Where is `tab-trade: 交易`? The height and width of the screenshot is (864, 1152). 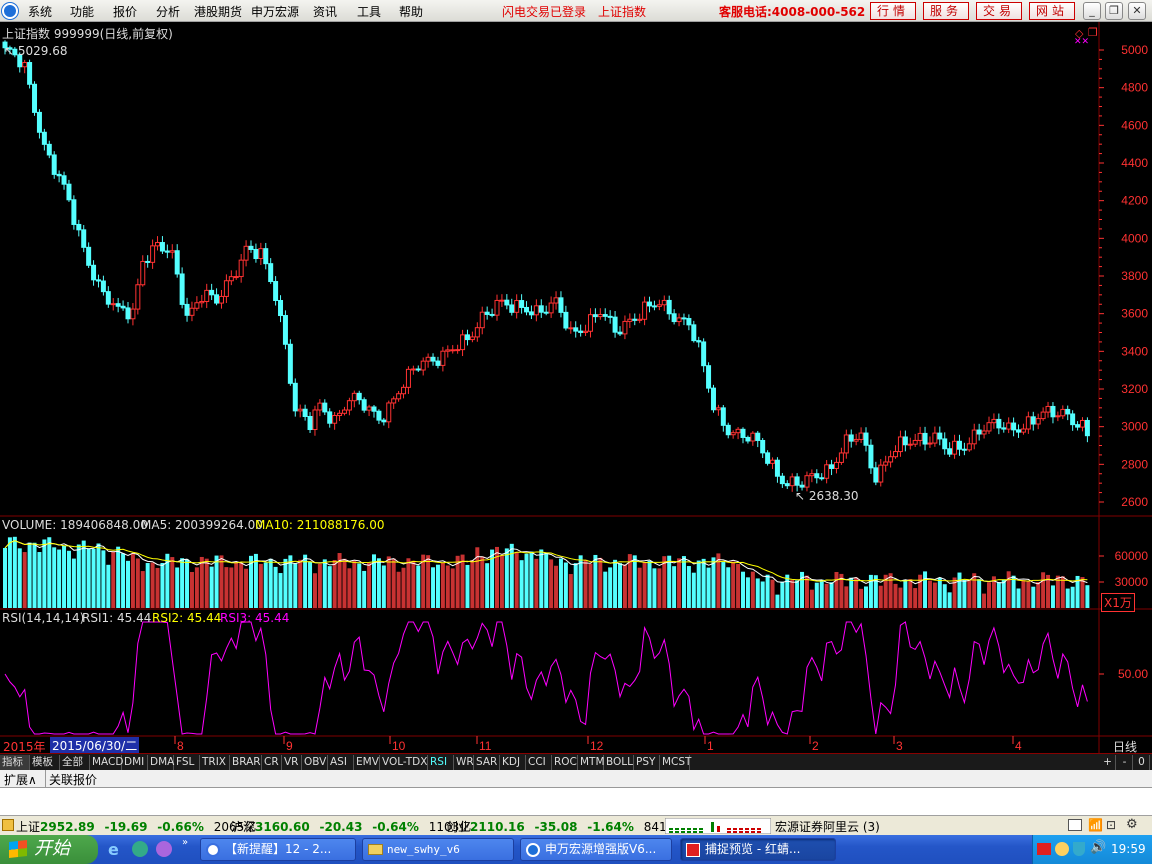
tab-trade: 交易 is located at coordinates (999, 11).